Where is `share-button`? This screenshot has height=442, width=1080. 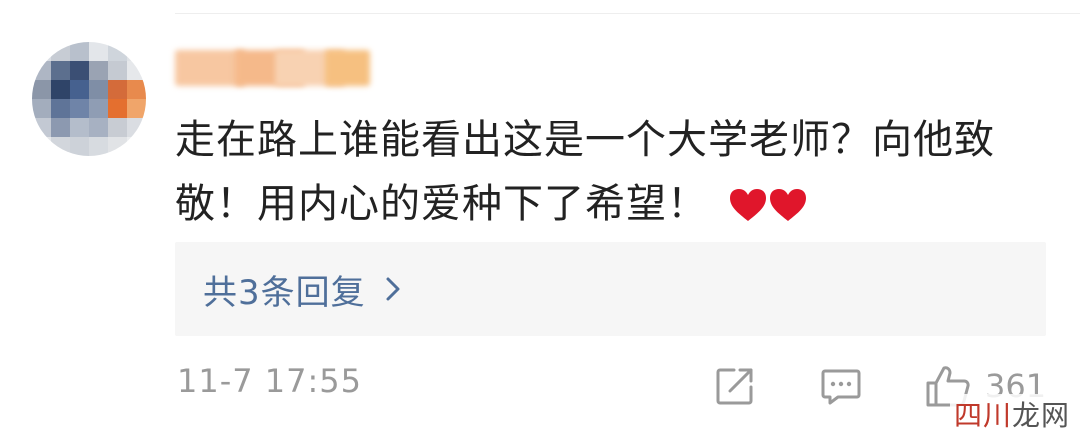 share-button is located at coordinates (735, 386).